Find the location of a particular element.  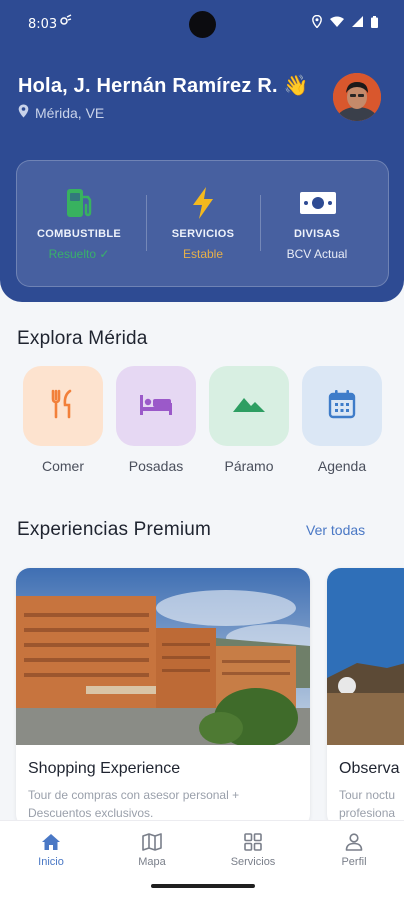

explore-label: Agenda is located at coordinates (342, 466).